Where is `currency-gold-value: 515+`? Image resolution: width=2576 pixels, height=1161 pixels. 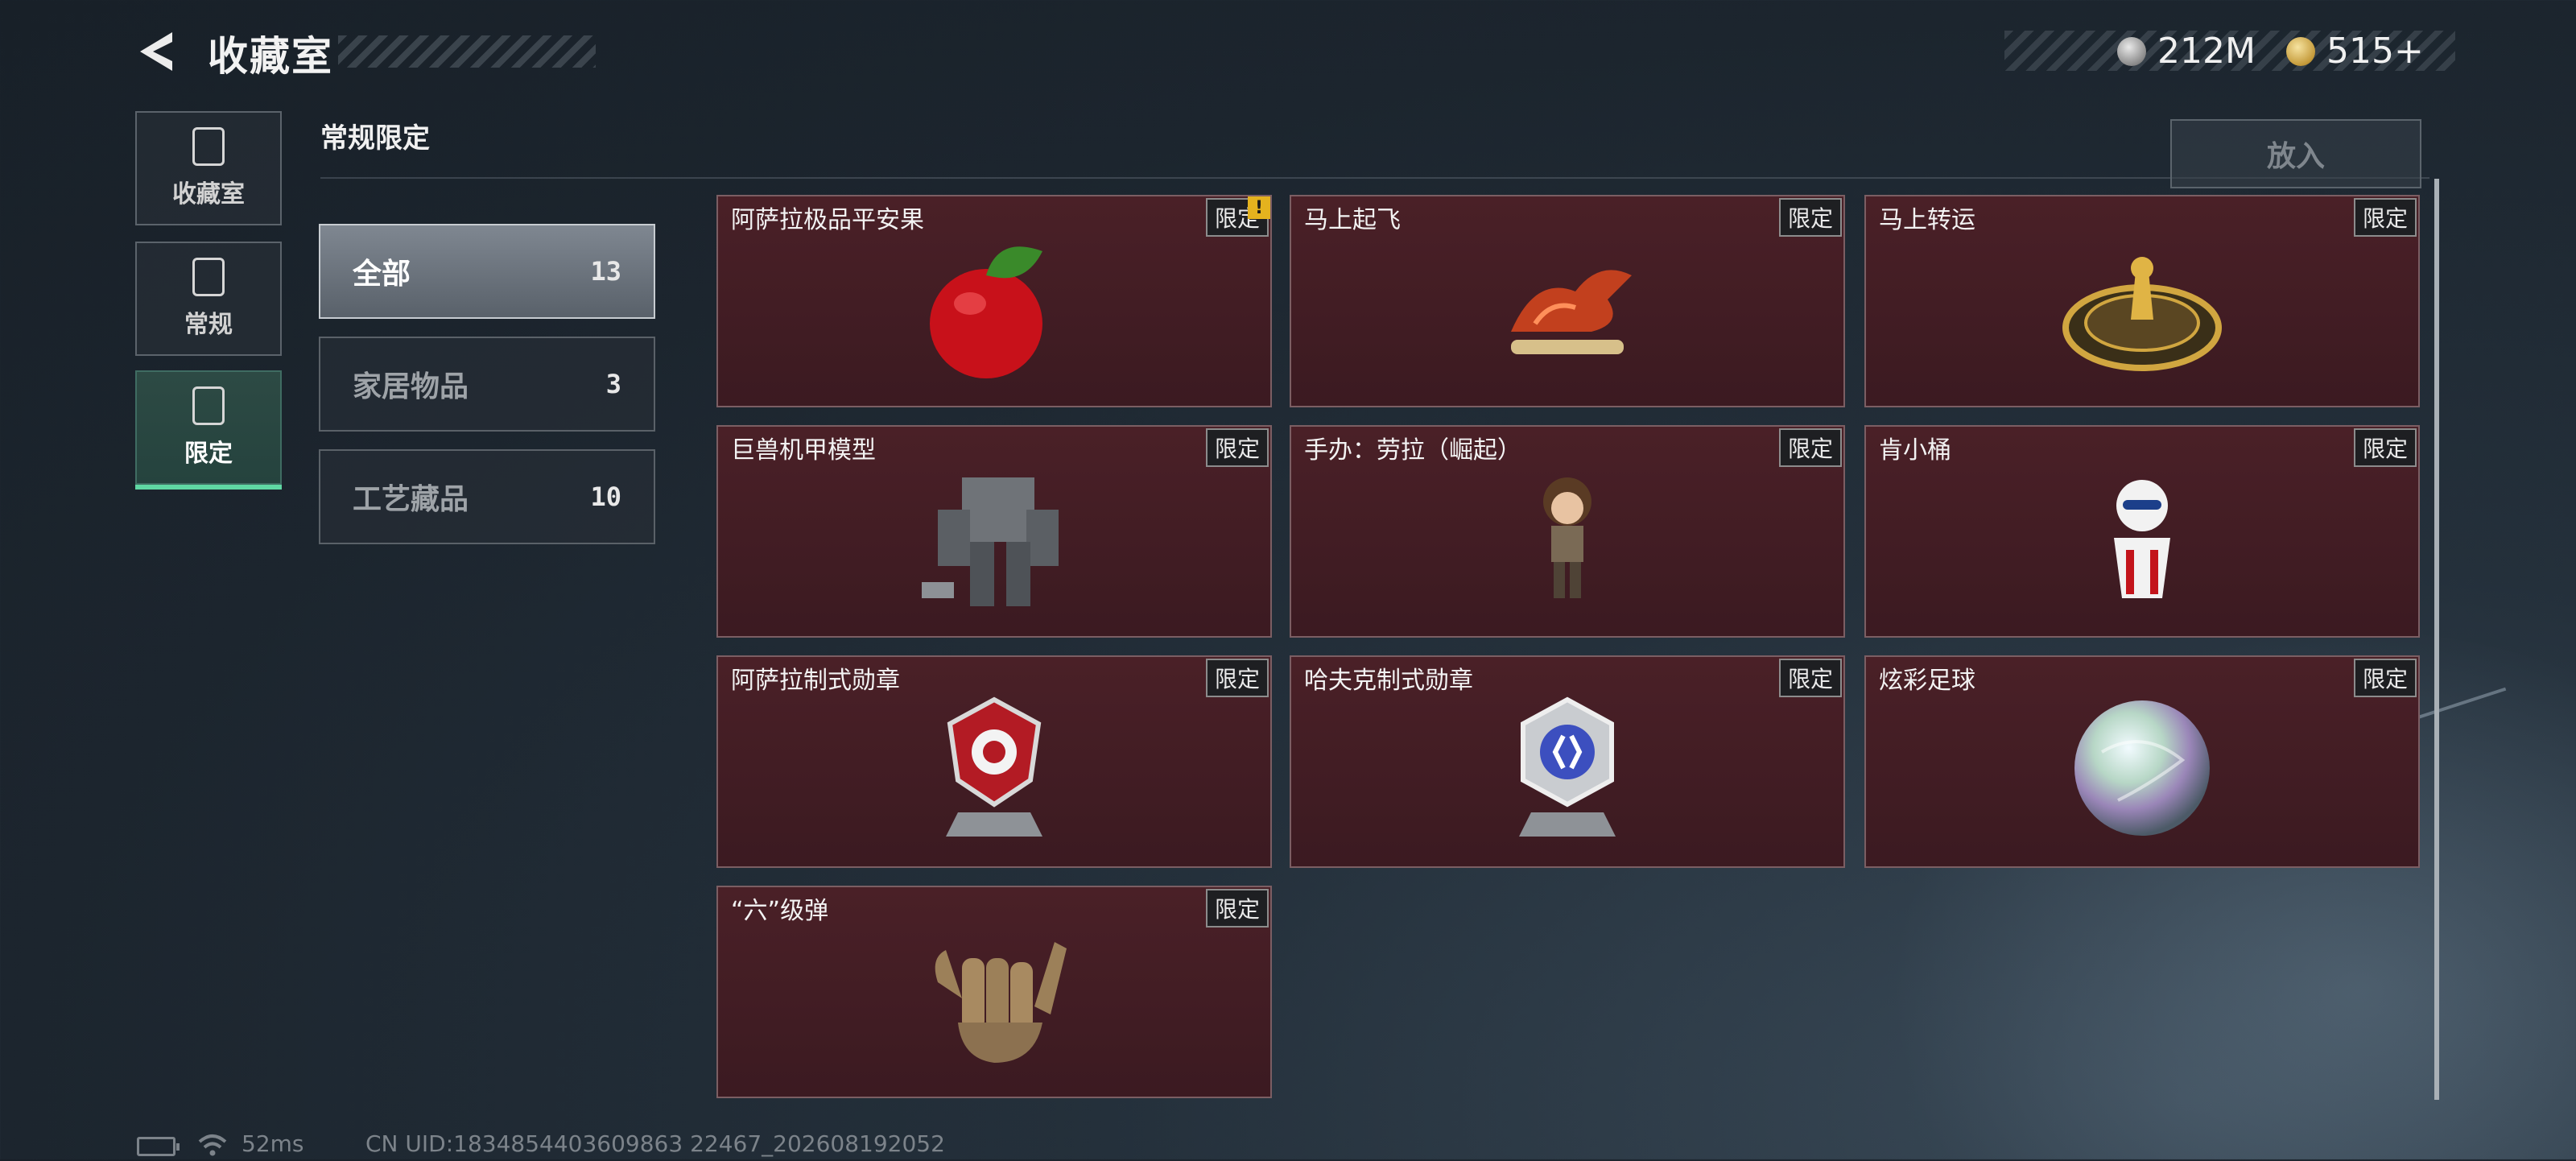
currency-gold-value: 515+ is located at coordinates (2375, 51).